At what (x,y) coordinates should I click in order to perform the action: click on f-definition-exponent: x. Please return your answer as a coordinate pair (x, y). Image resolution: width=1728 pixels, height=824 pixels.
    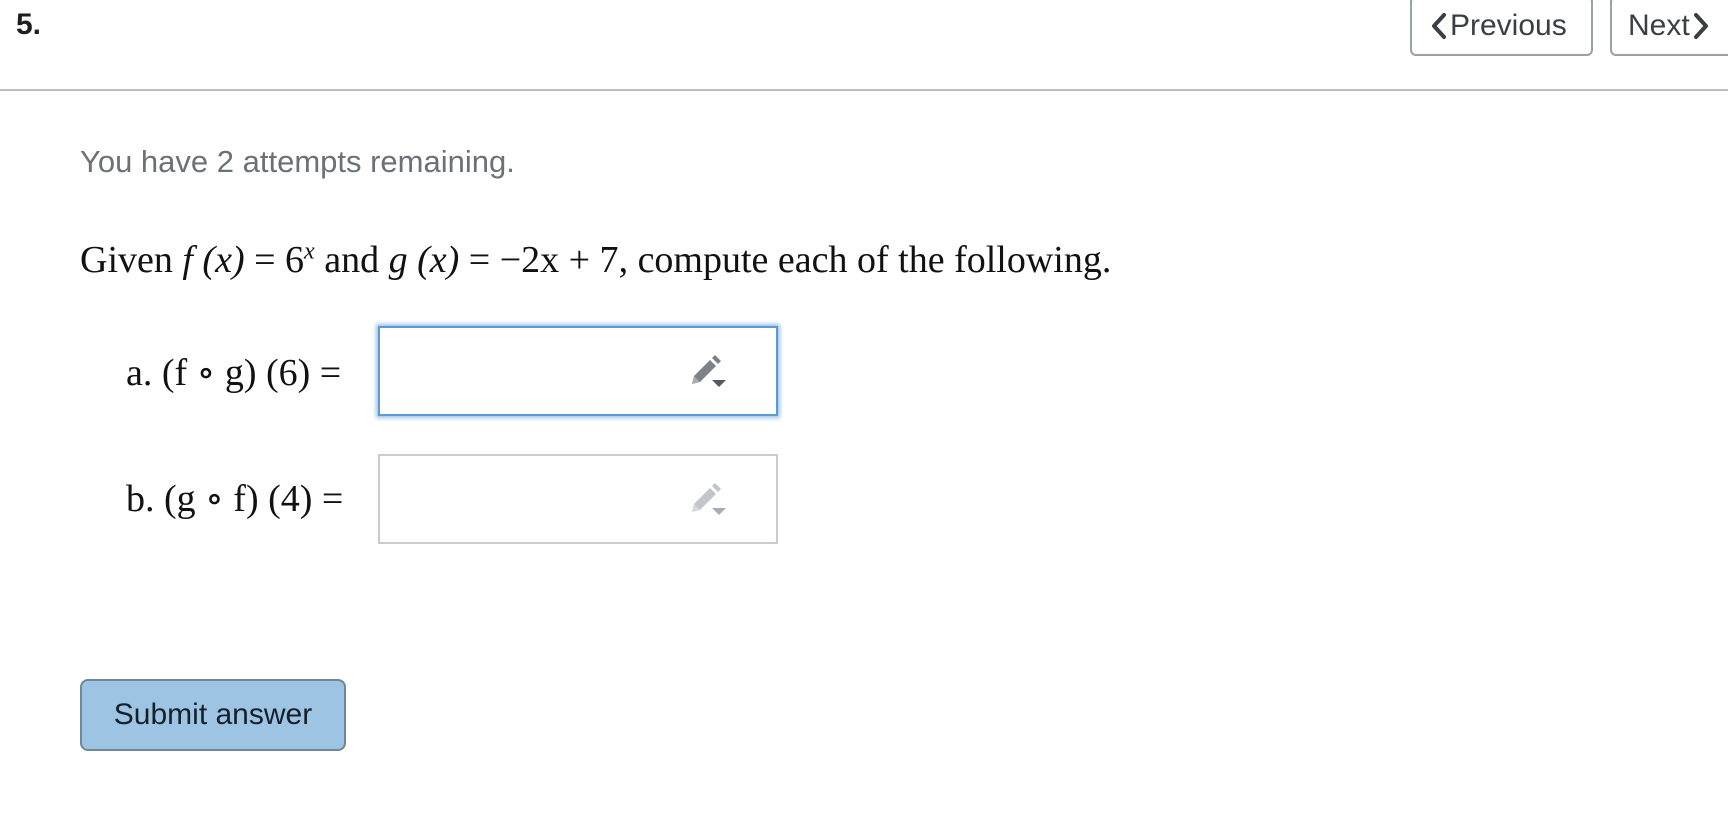
    Looking at the image, I should click on (309, 251).